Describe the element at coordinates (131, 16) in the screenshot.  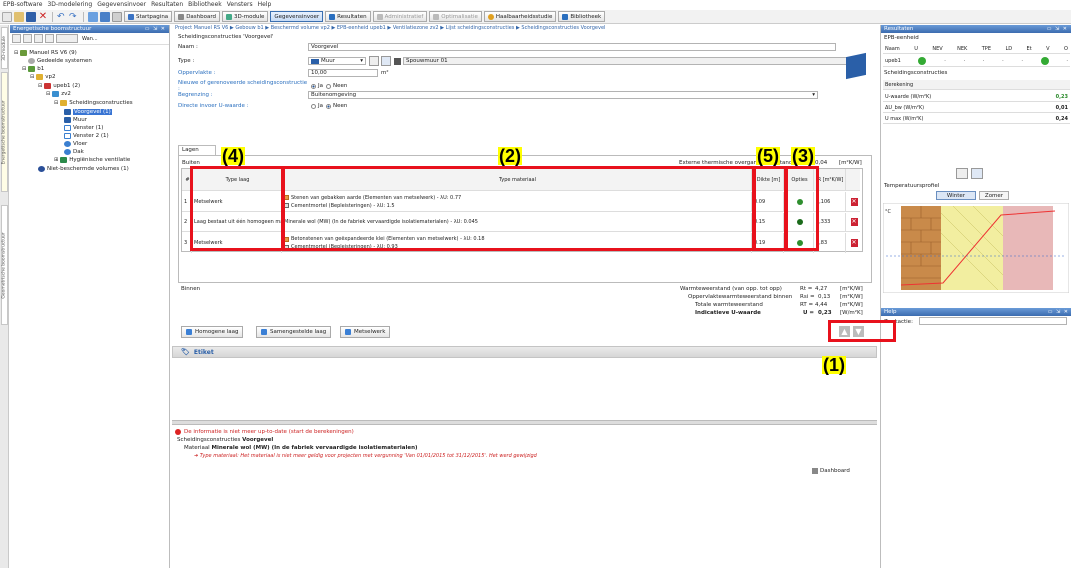
I see `play-icon` at that location.